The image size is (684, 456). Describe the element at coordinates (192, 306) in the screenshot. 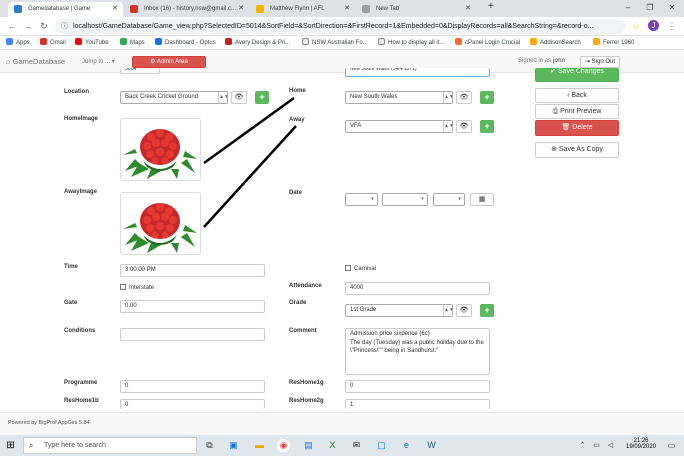

I see `gate-input: 0.00` at that location.